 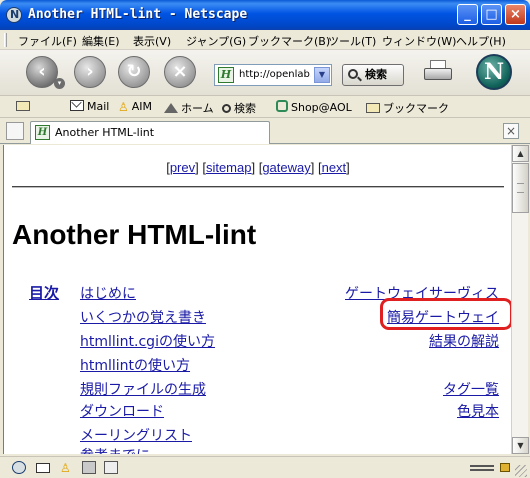 What do you see at coordinates (135, 365) in the screenshot?
I see `link-htmllint-usage: htmllintの使い方` at bounding box center [135, 365].